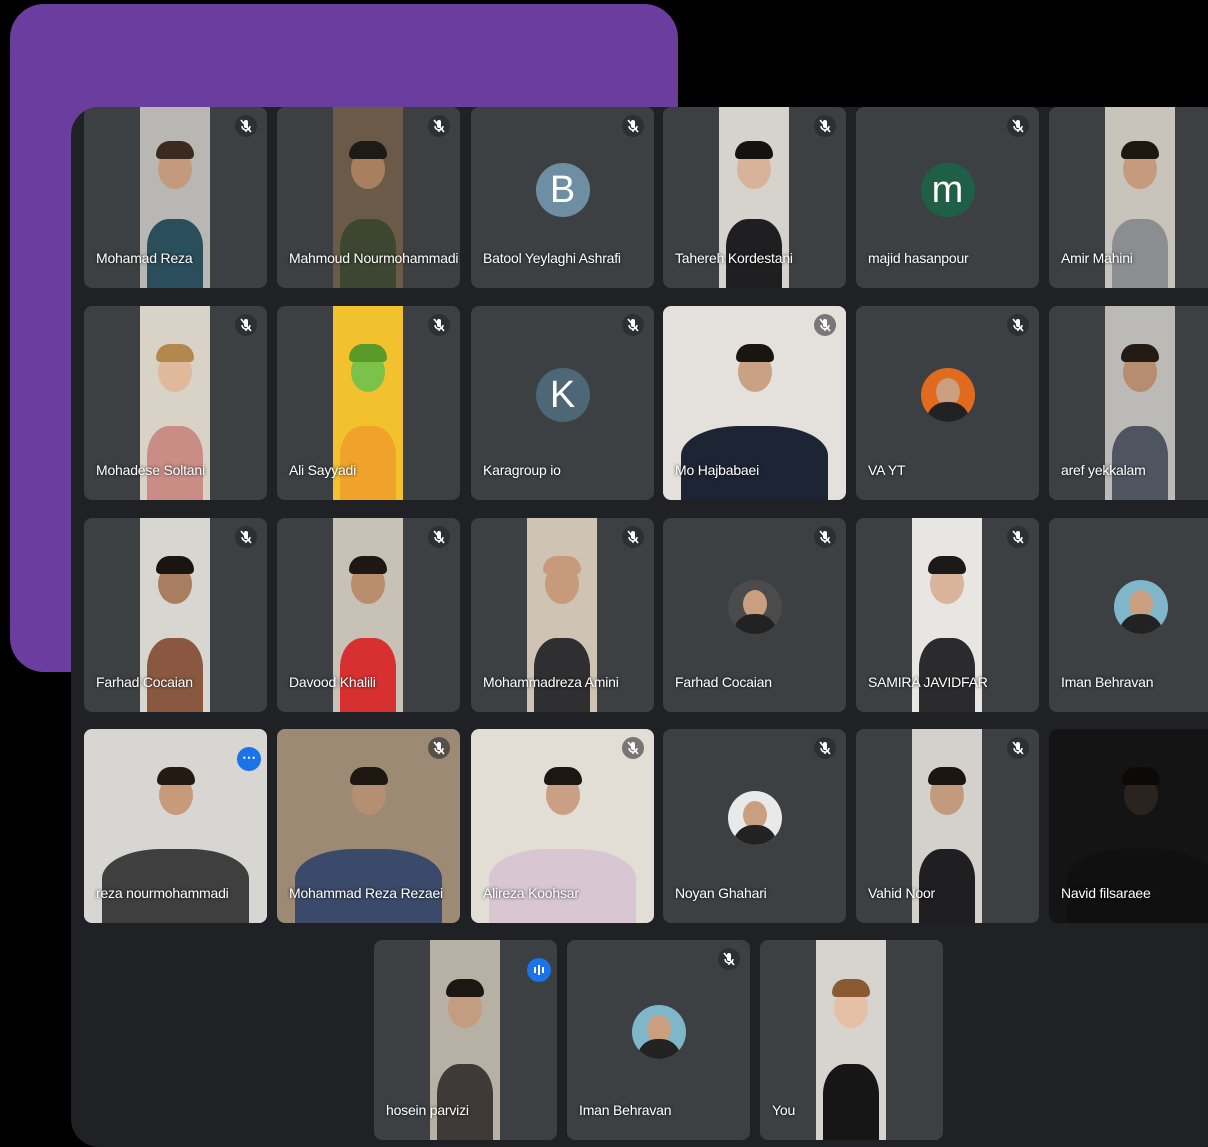 The height and width of the screenshot is (1147, 1208). Describe the element at coordinates (175, 197) in the screenshot. I see `participant-tile: Mohamad Reza` at that location.